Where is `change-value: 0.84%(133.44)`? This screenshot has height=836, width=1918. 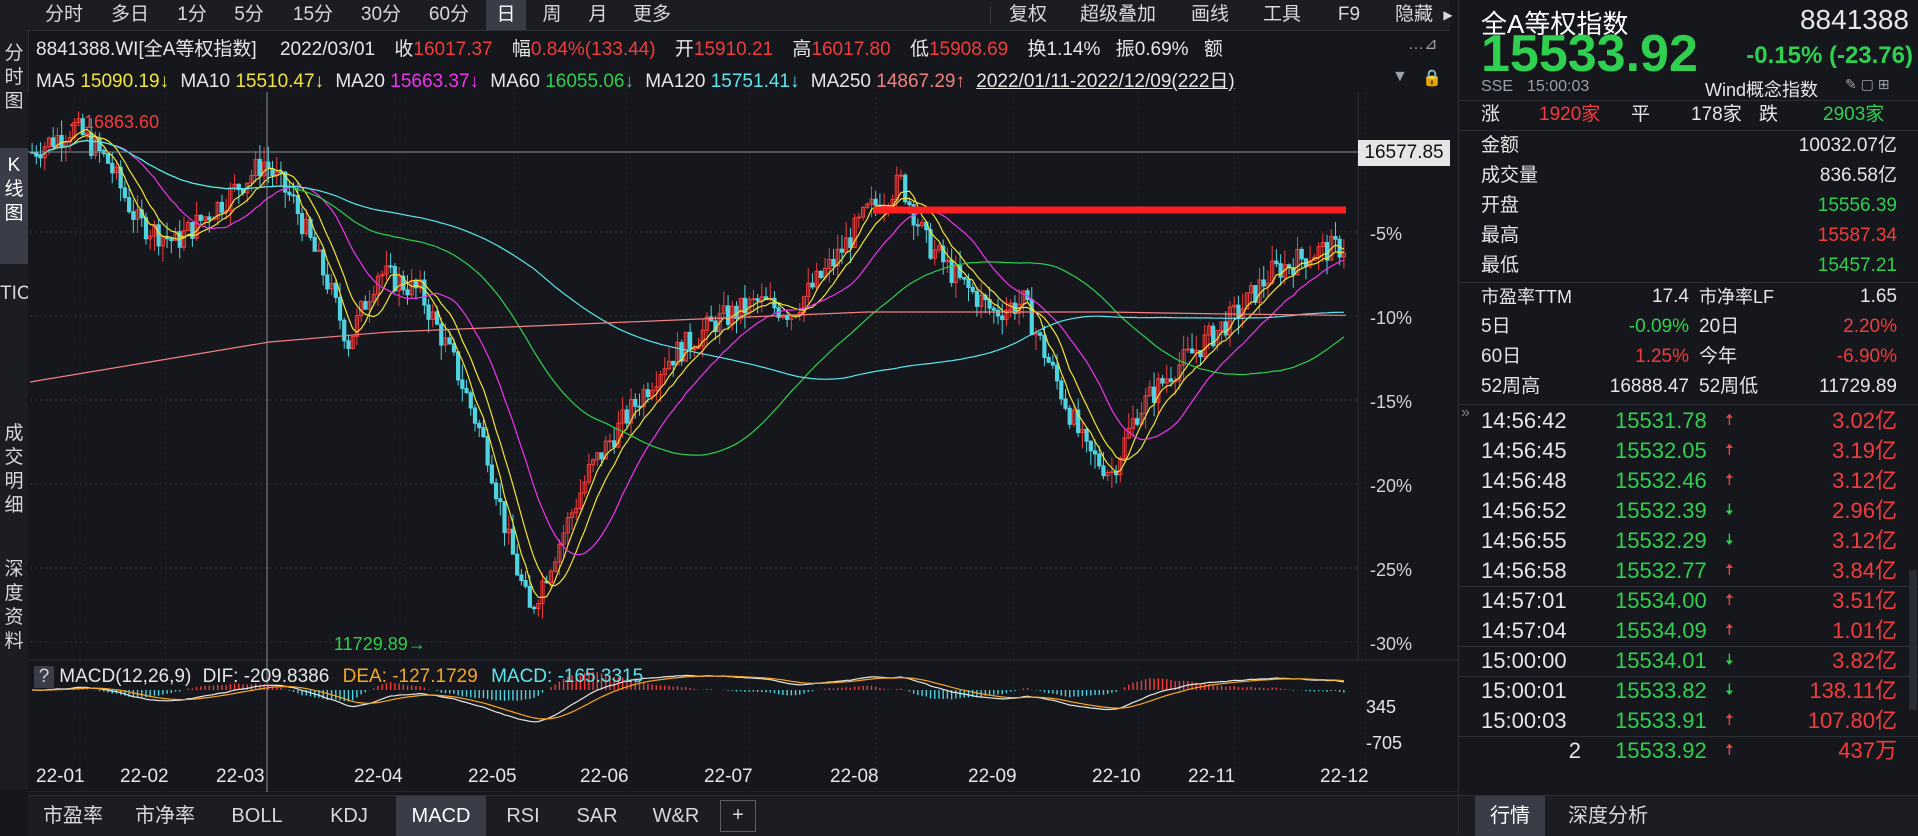
change-value: 0.84%(133.44) is located at coordinates (593, 49).